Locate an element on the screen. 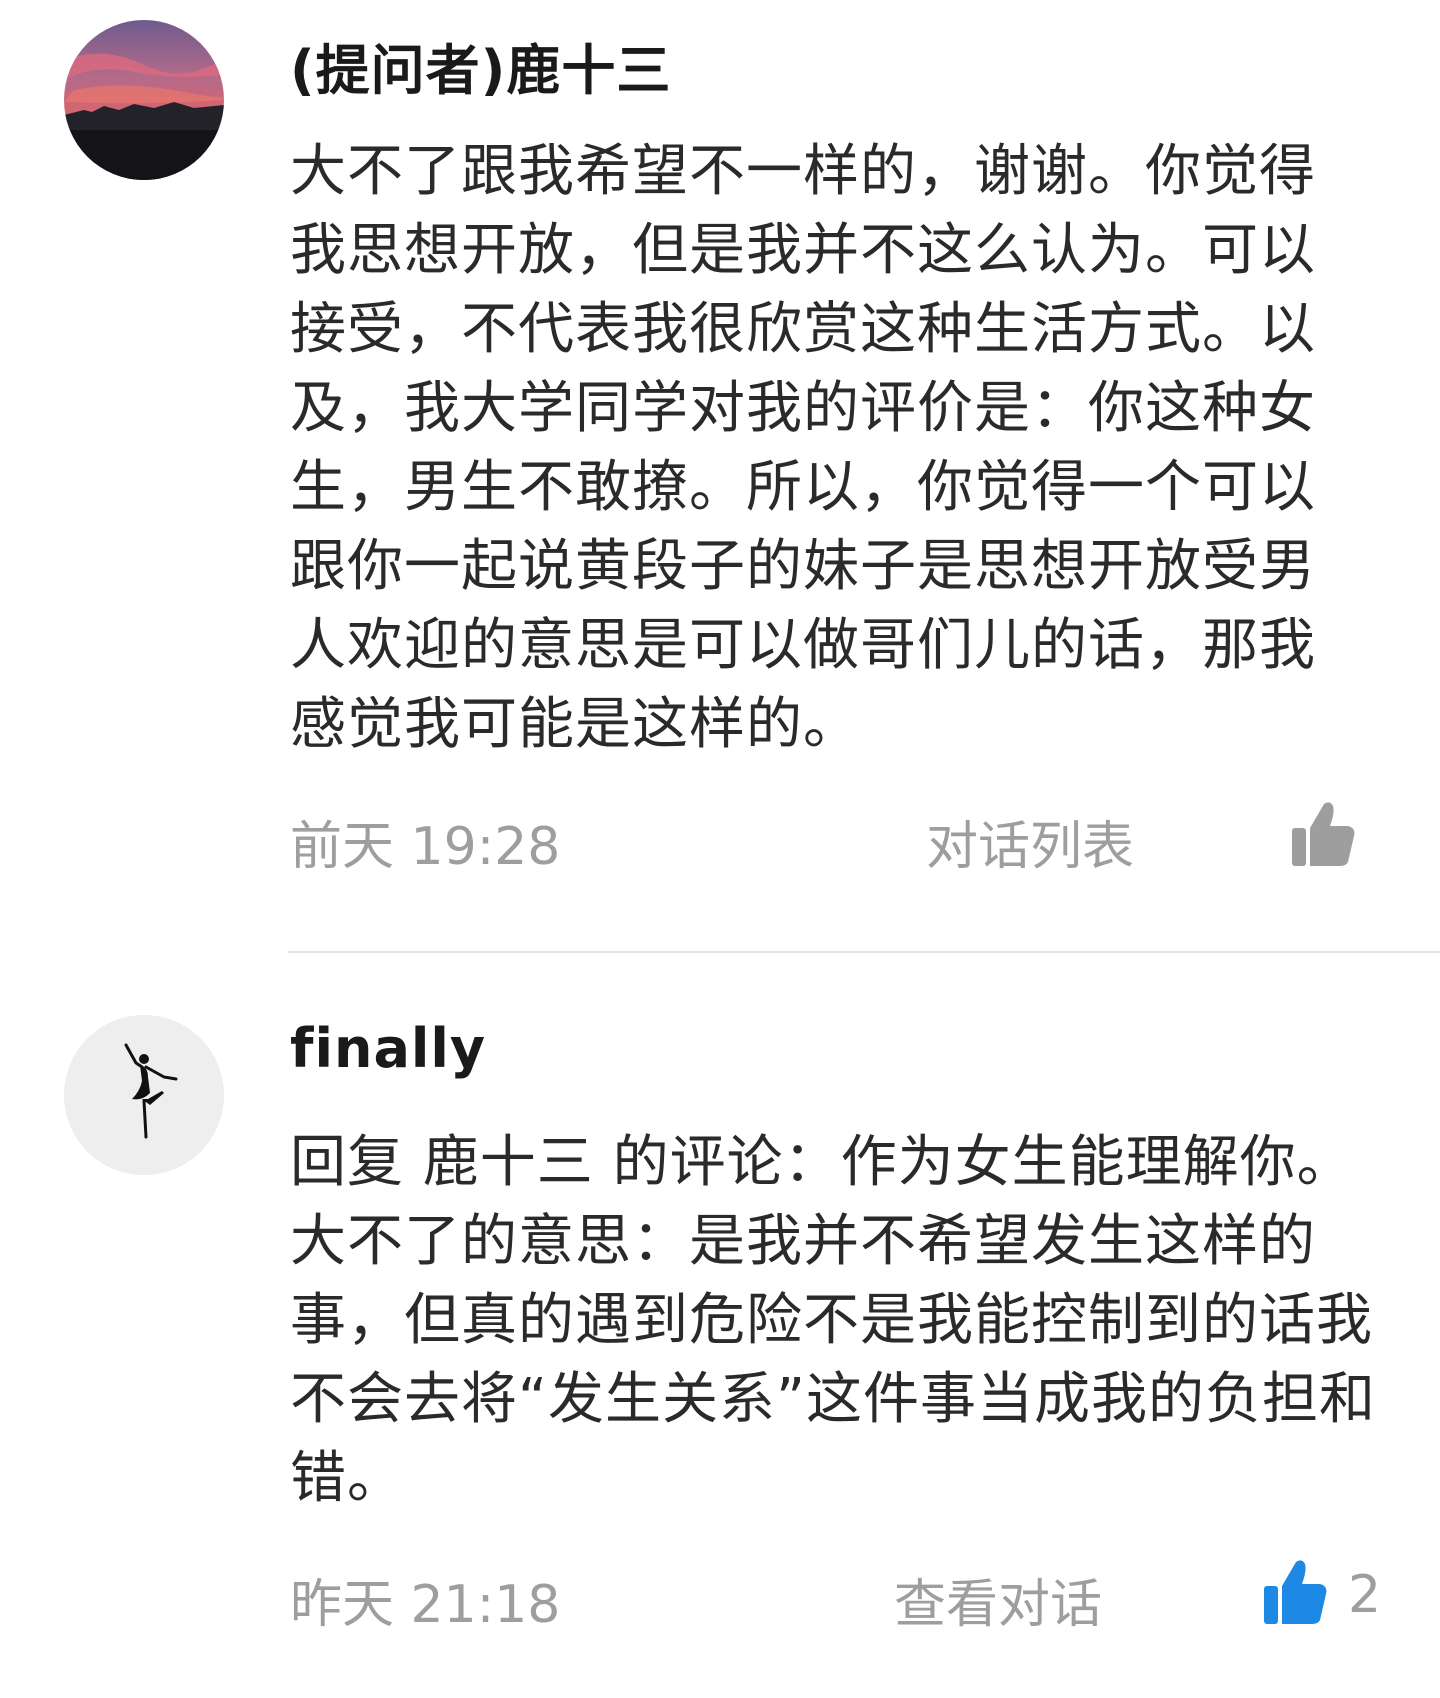  like-count: 2 is located at coordinates (1365, 1595).